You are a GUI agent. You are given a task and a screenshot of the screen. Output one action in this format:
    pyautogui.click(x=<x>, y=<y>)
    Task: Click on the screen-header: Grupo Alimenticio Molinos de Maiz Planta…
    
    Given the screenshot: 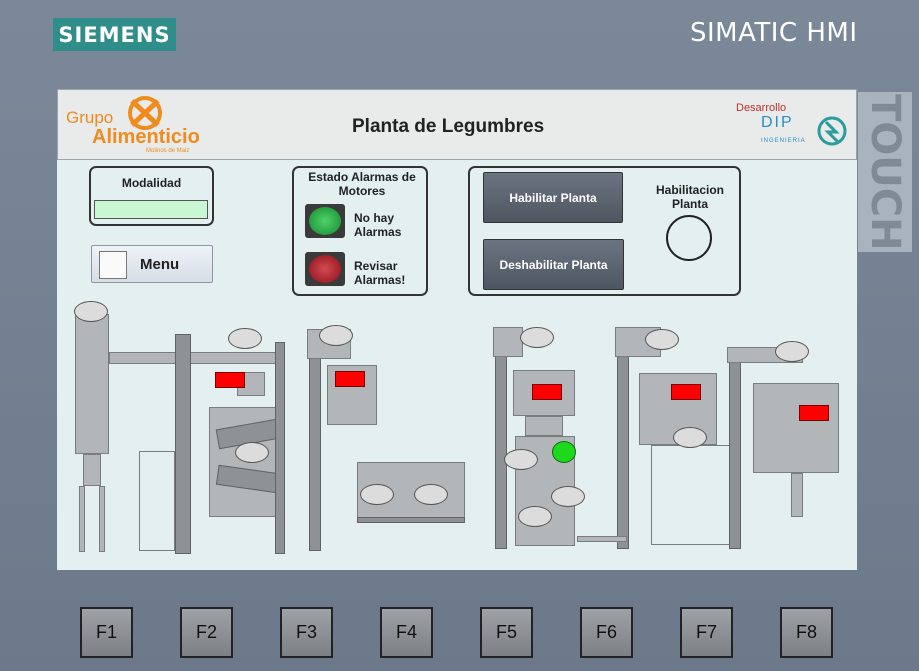 What is the action you would take?
    pyautogui.click(x=457, y=124)
    